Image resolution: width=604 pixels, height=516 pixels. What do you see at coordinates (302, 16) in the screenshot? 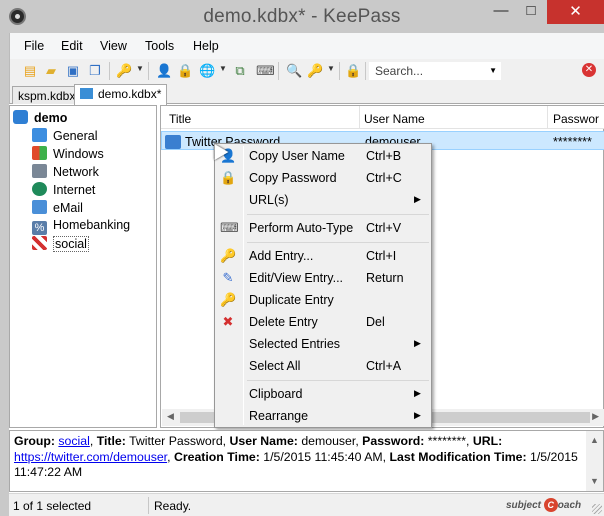
I see `title-bar: demo.kdbx* - KeePass — □ ✕` at bounding box center [302, 16].